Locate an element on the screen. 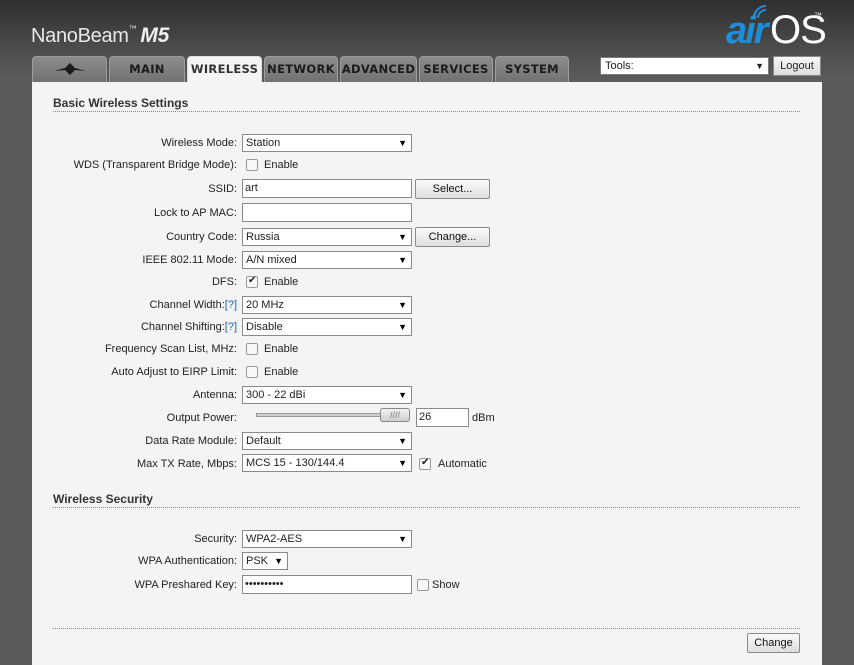 The image size is (854, 665). brand-name: NanoBeam is located at coordinates (80, 36).